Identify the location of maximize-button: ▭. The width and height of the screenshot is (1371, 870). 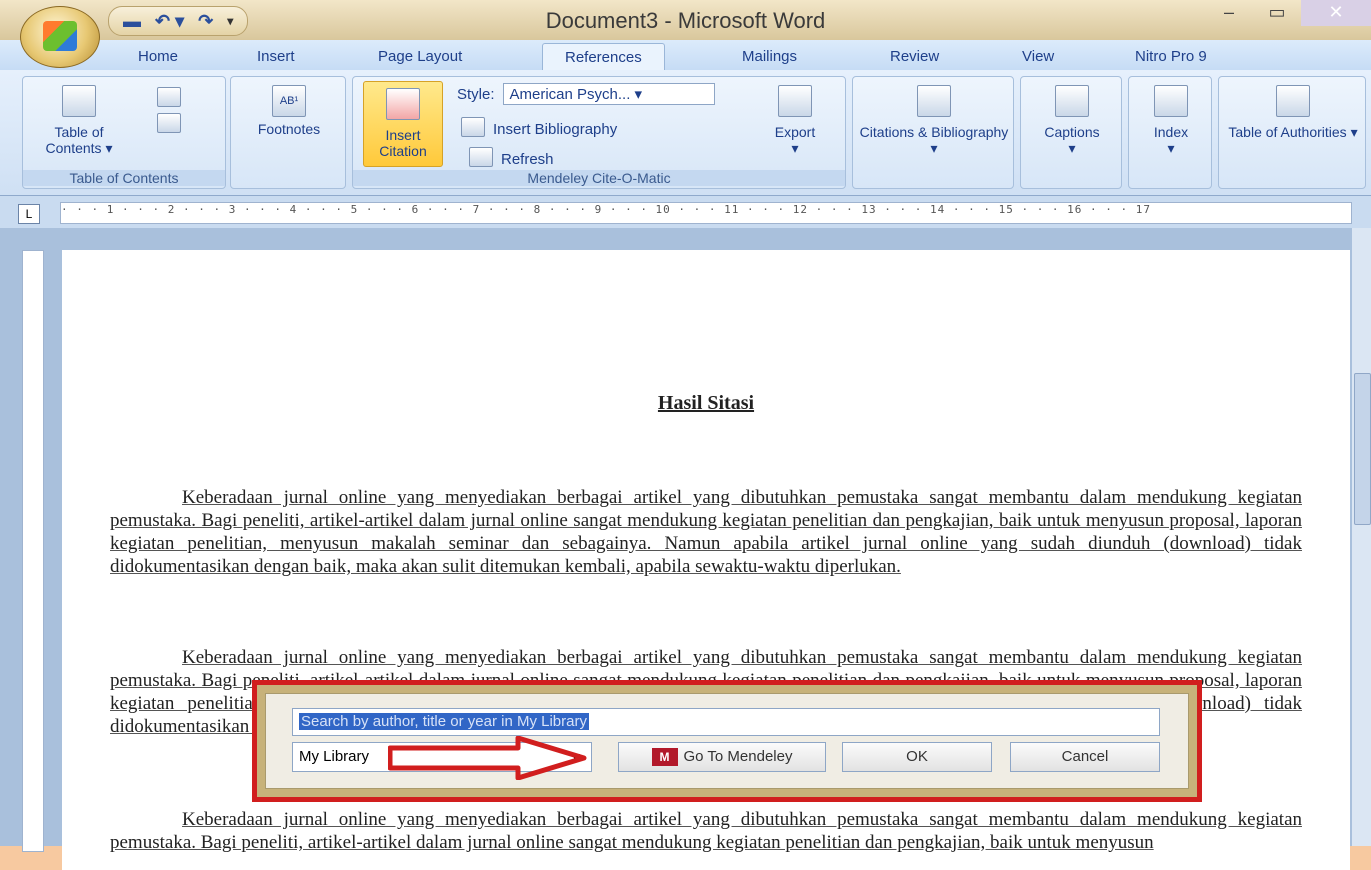
(1277, 13).